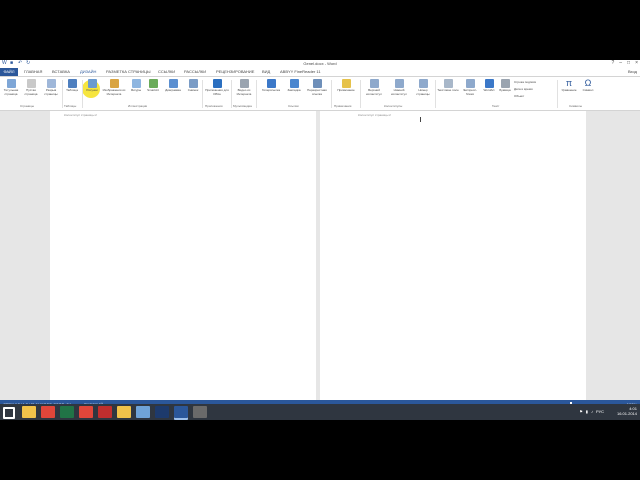 This screenshot has width=640, height=480. I want to click on text-box-icon, so click(448, 83).